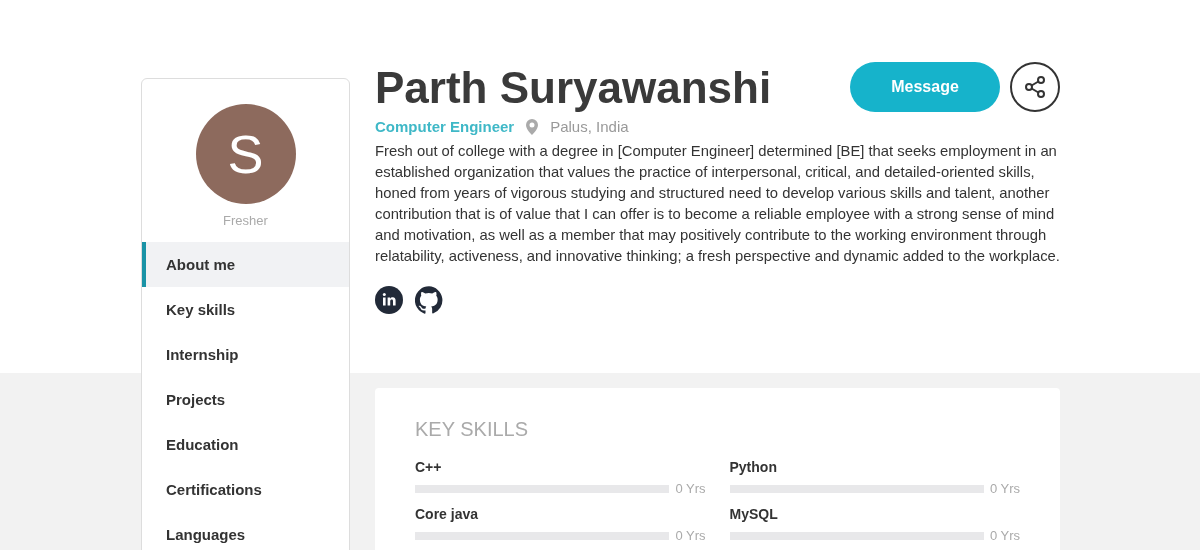  What do you see at coordinates (245, 489) in the screenshot?
I see `sidebar-item: Certifications` at bounding box center [245, 489].